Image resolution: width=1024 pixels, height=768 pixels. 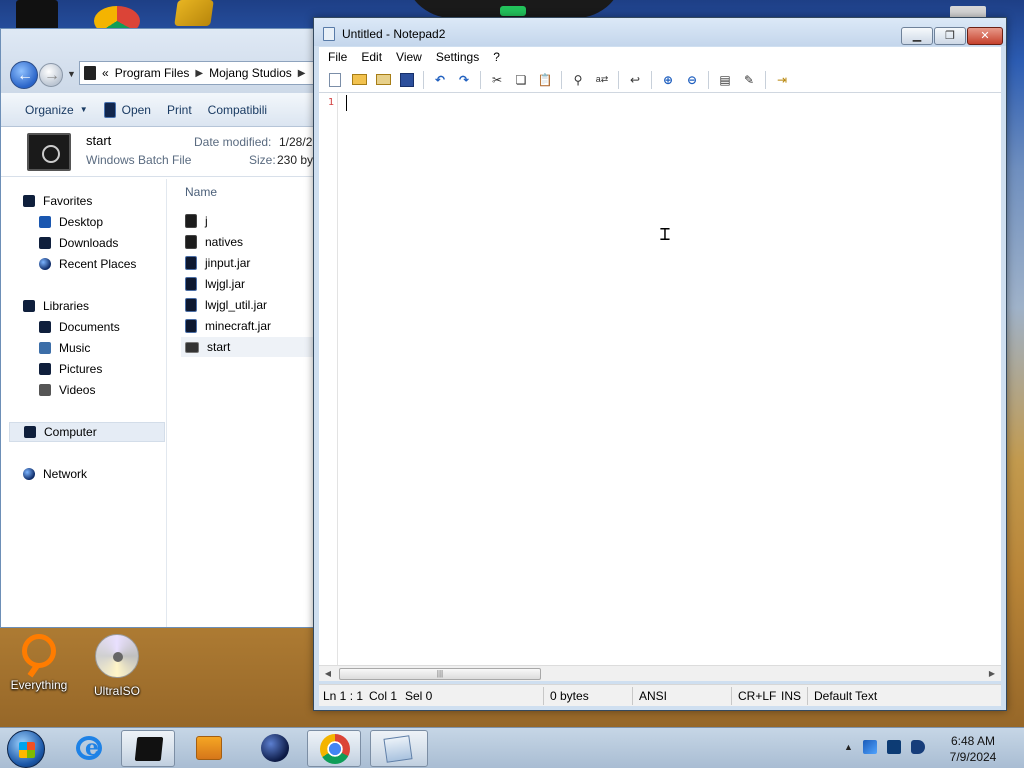 What do you see at coordinates (917, 747) in the screenshot?
I see `volume-icon` at bounding box center [917, 747].